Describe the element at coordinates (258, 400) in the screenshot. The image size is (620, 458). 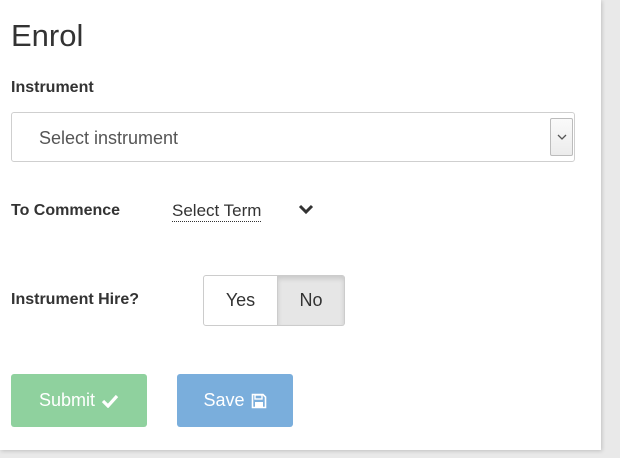
I see `floppy-disk-icon` at that location.